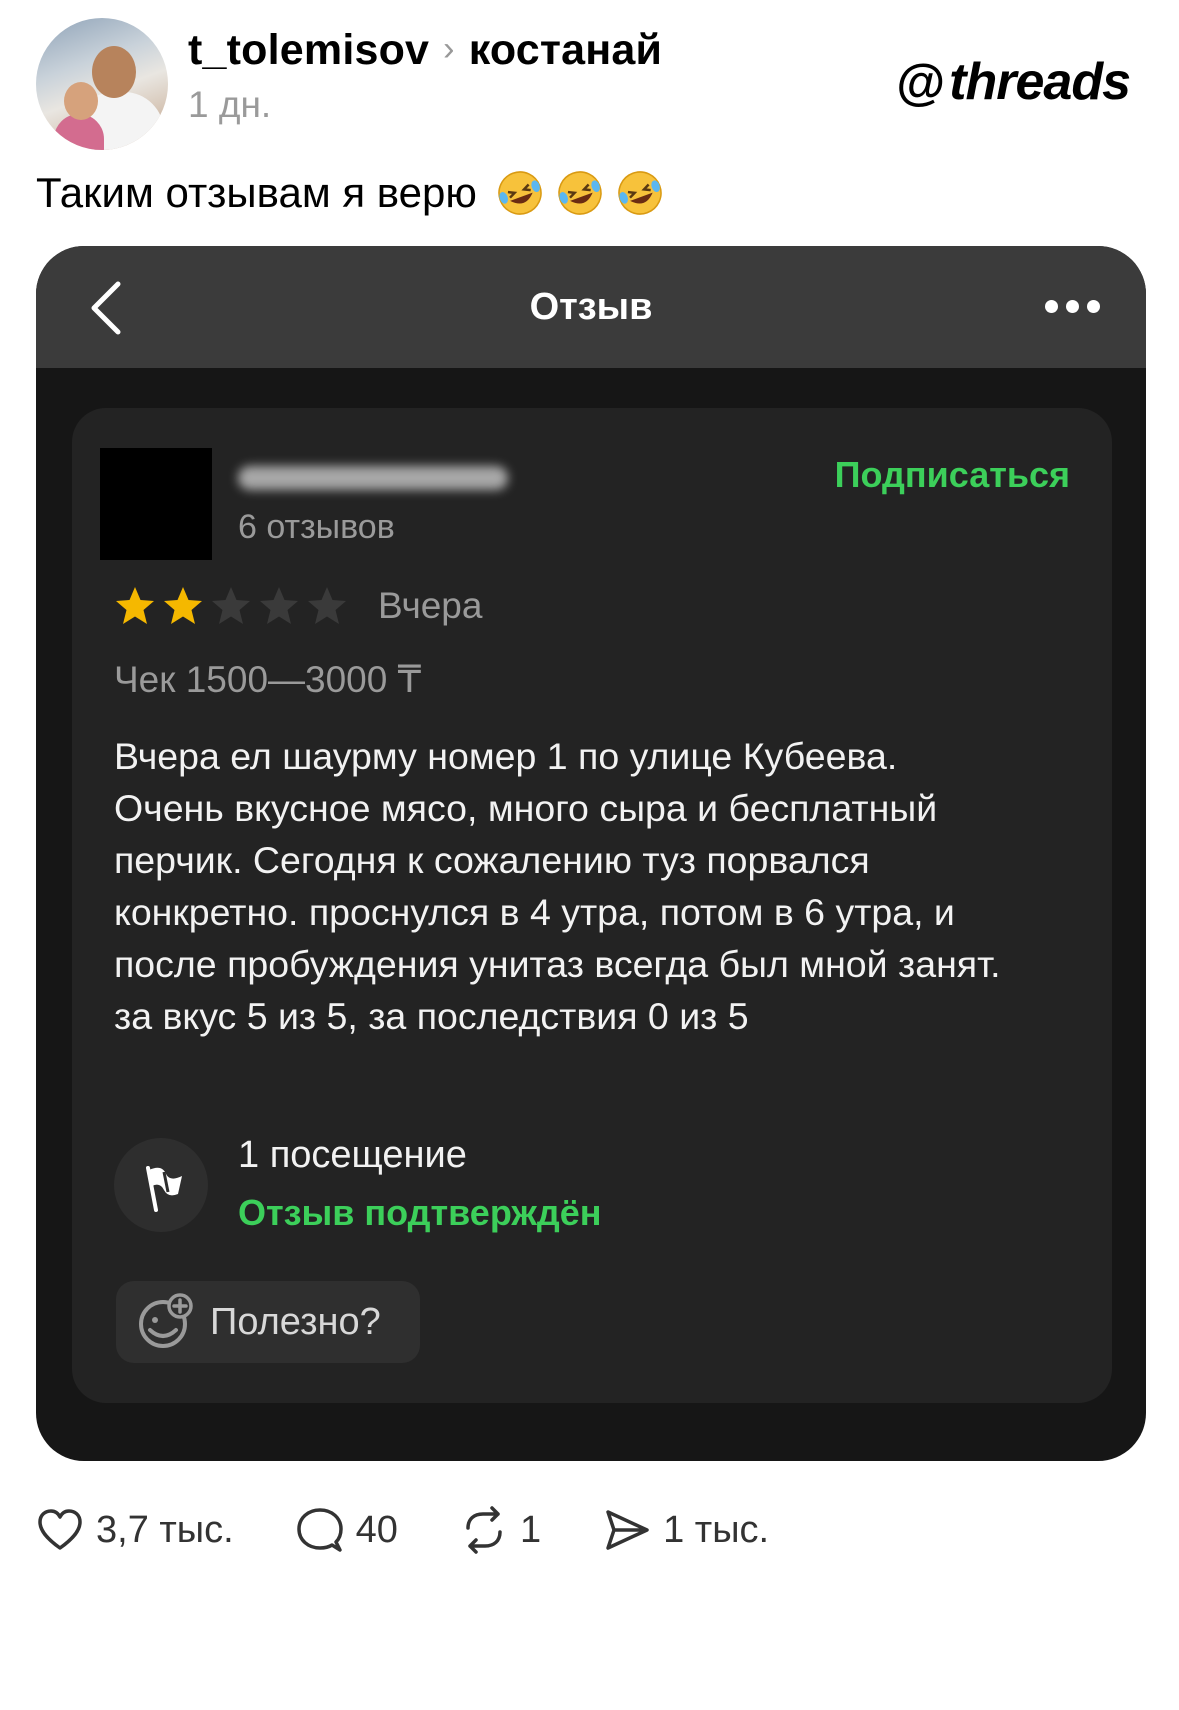 The height and width of the screenshot is (1710, 1179). I want to click on share-button: 1 тыс., so click(686, 1530).